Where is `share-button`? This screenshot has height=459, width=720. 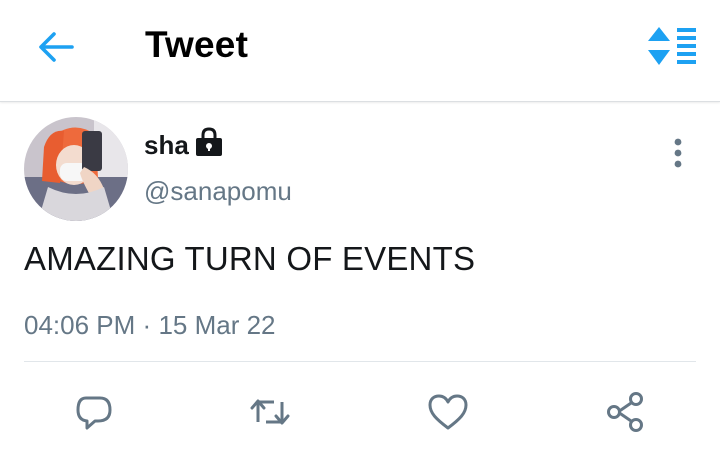
share-button is located at coordinates (626, 412).